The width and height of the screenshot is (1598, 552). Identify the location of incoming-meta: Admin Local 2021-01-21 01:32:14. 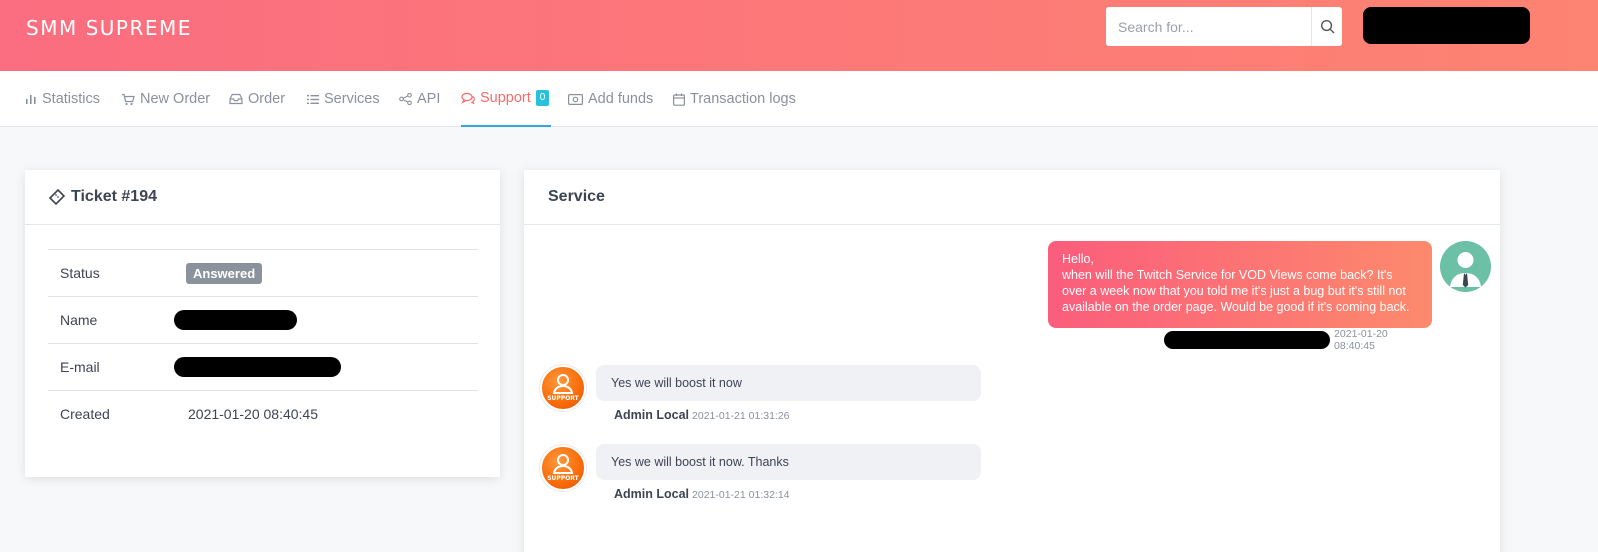
(702, 494).